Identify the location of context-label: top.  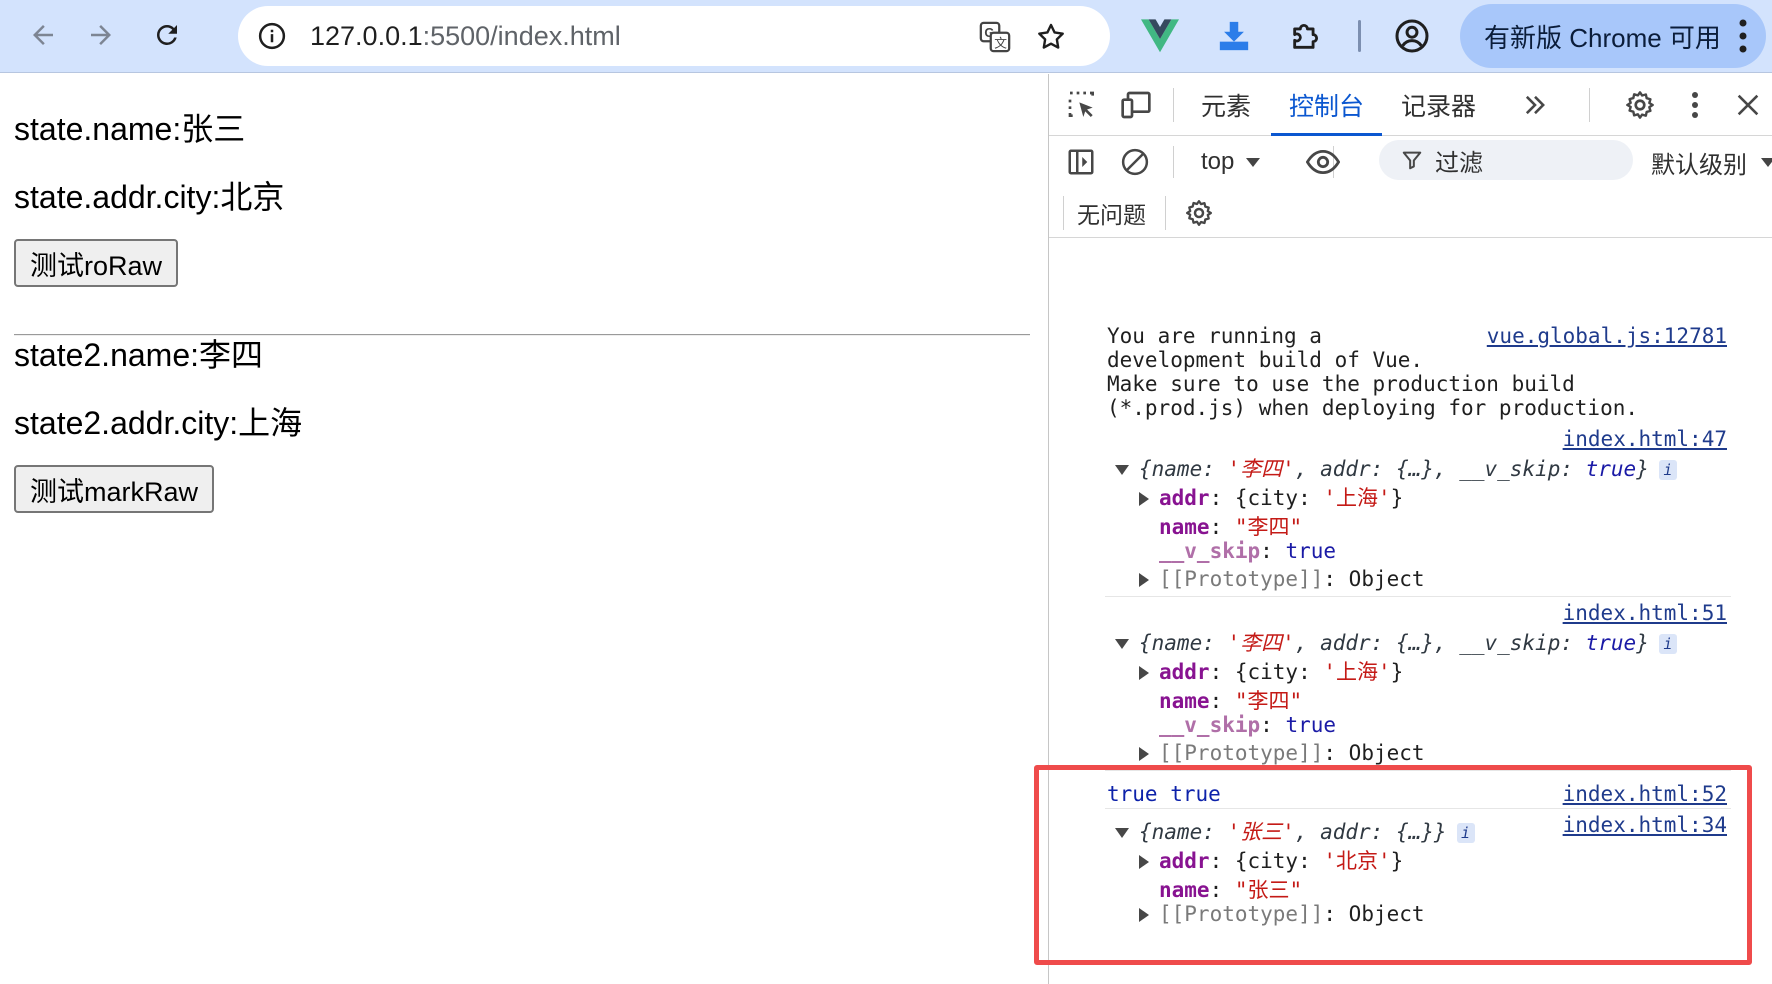
(1218, 161).